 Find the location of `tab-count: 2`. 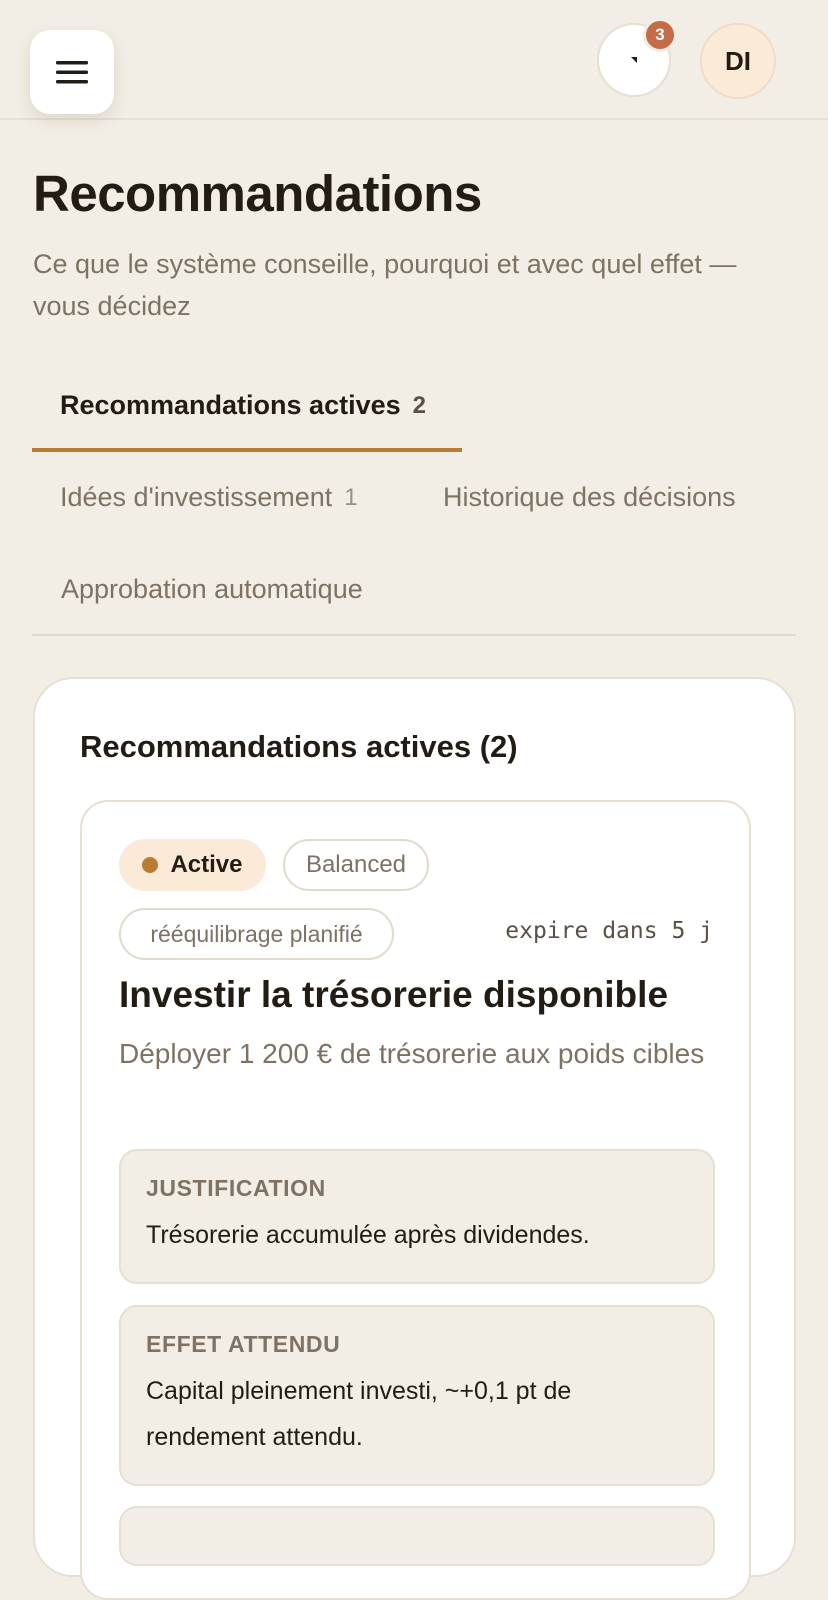

tab-count: 2 is located at coordinates (419, 405).